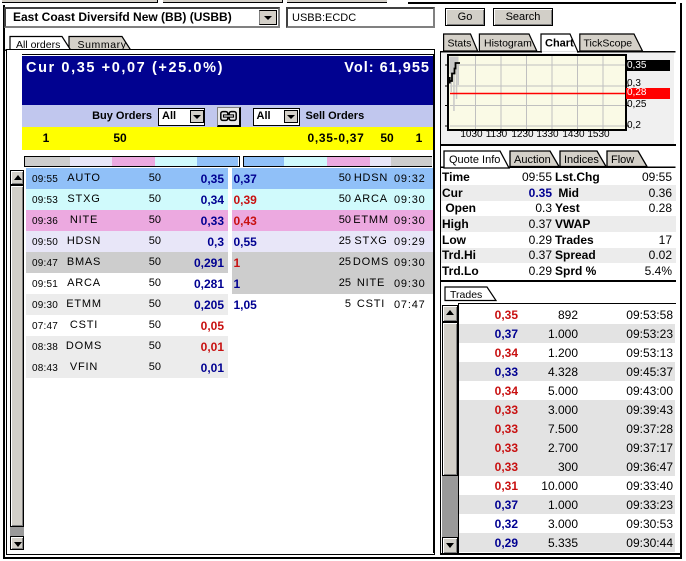 The width and height of the screenshot is (686, 561). I want to click on svg-text: Trades, so click(466, 295).